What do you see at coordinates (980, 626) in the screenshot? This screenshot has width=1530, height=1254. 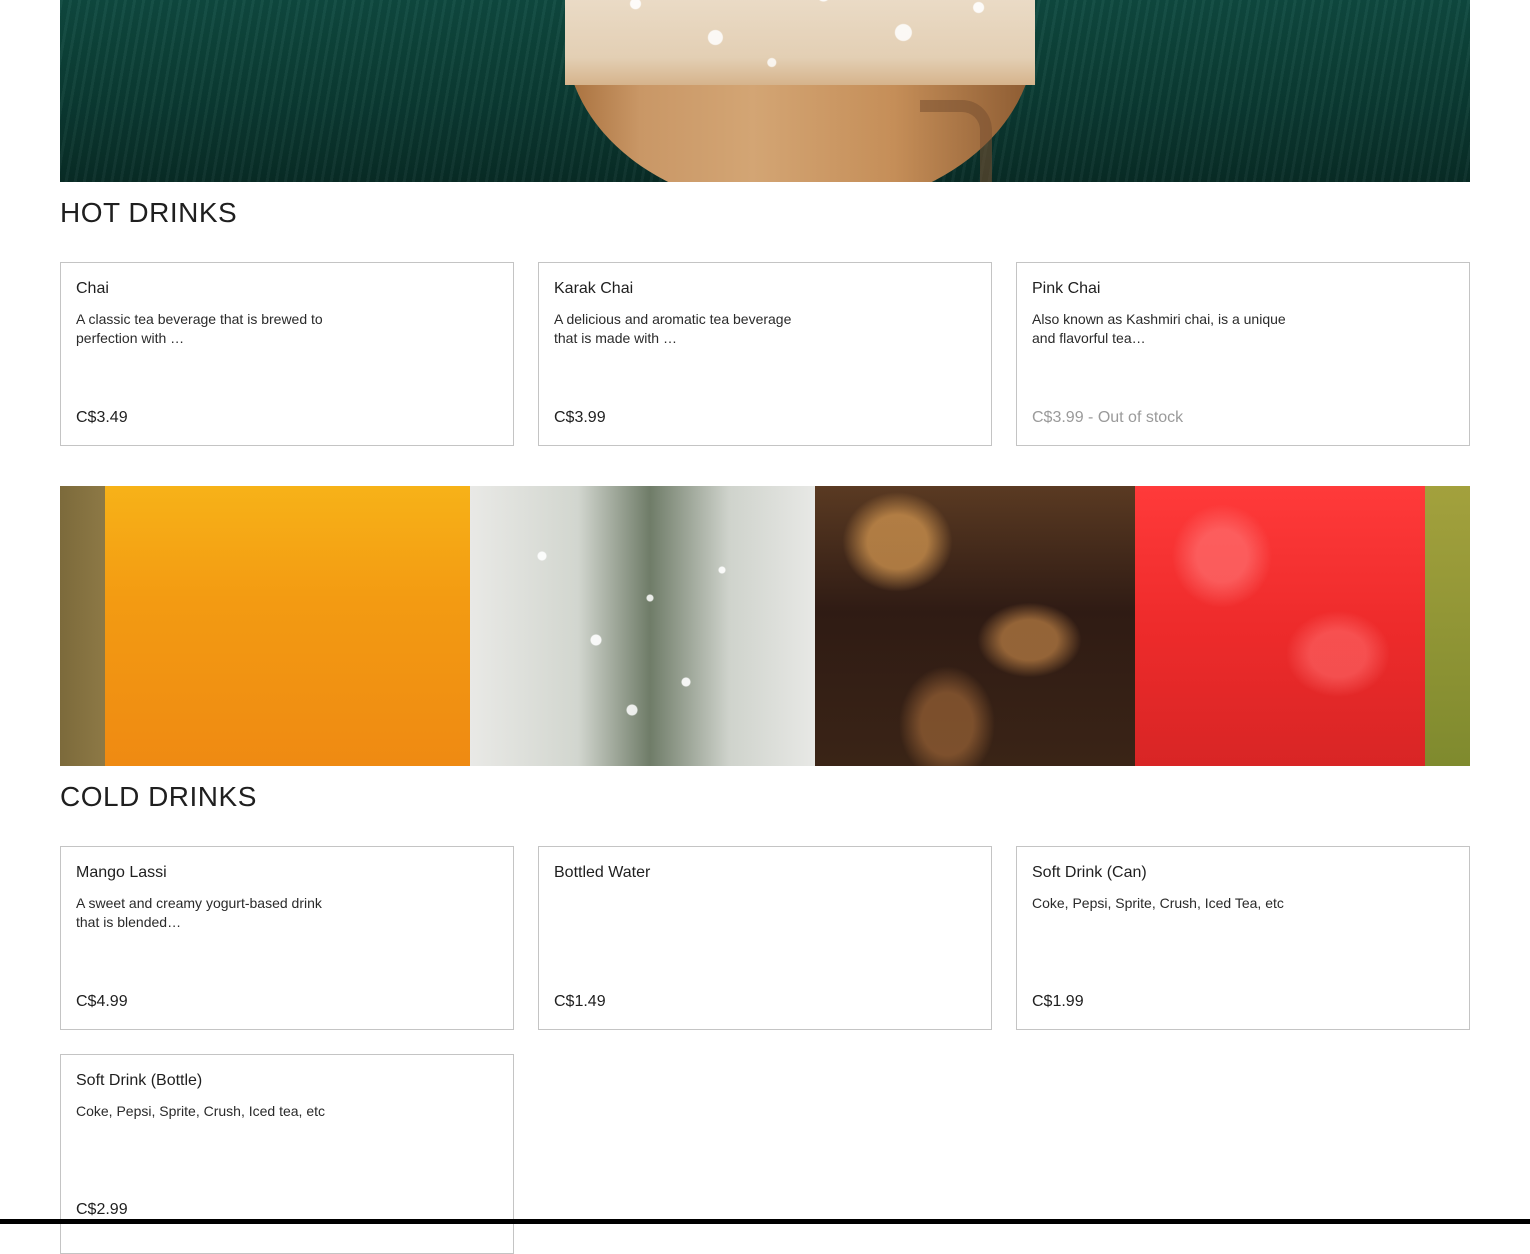 I see `cola-glass` at bounding box center [980, 626].